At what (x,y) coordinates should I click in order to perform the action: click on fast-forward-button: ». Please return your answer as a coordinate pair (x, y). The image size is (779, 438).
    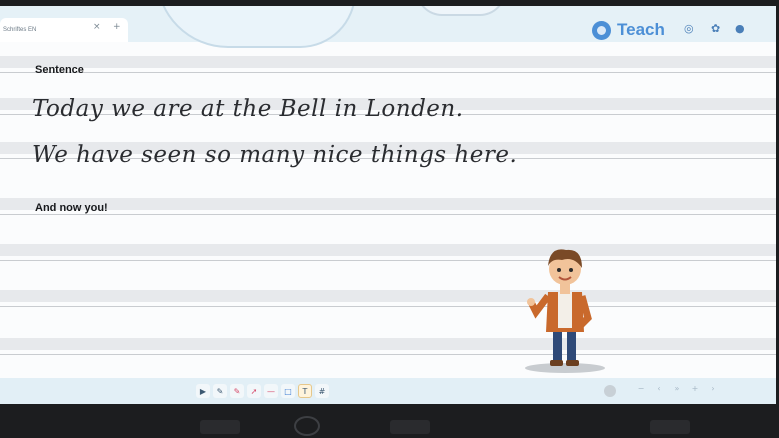
    Looking at the image, I should click on (677, 391).